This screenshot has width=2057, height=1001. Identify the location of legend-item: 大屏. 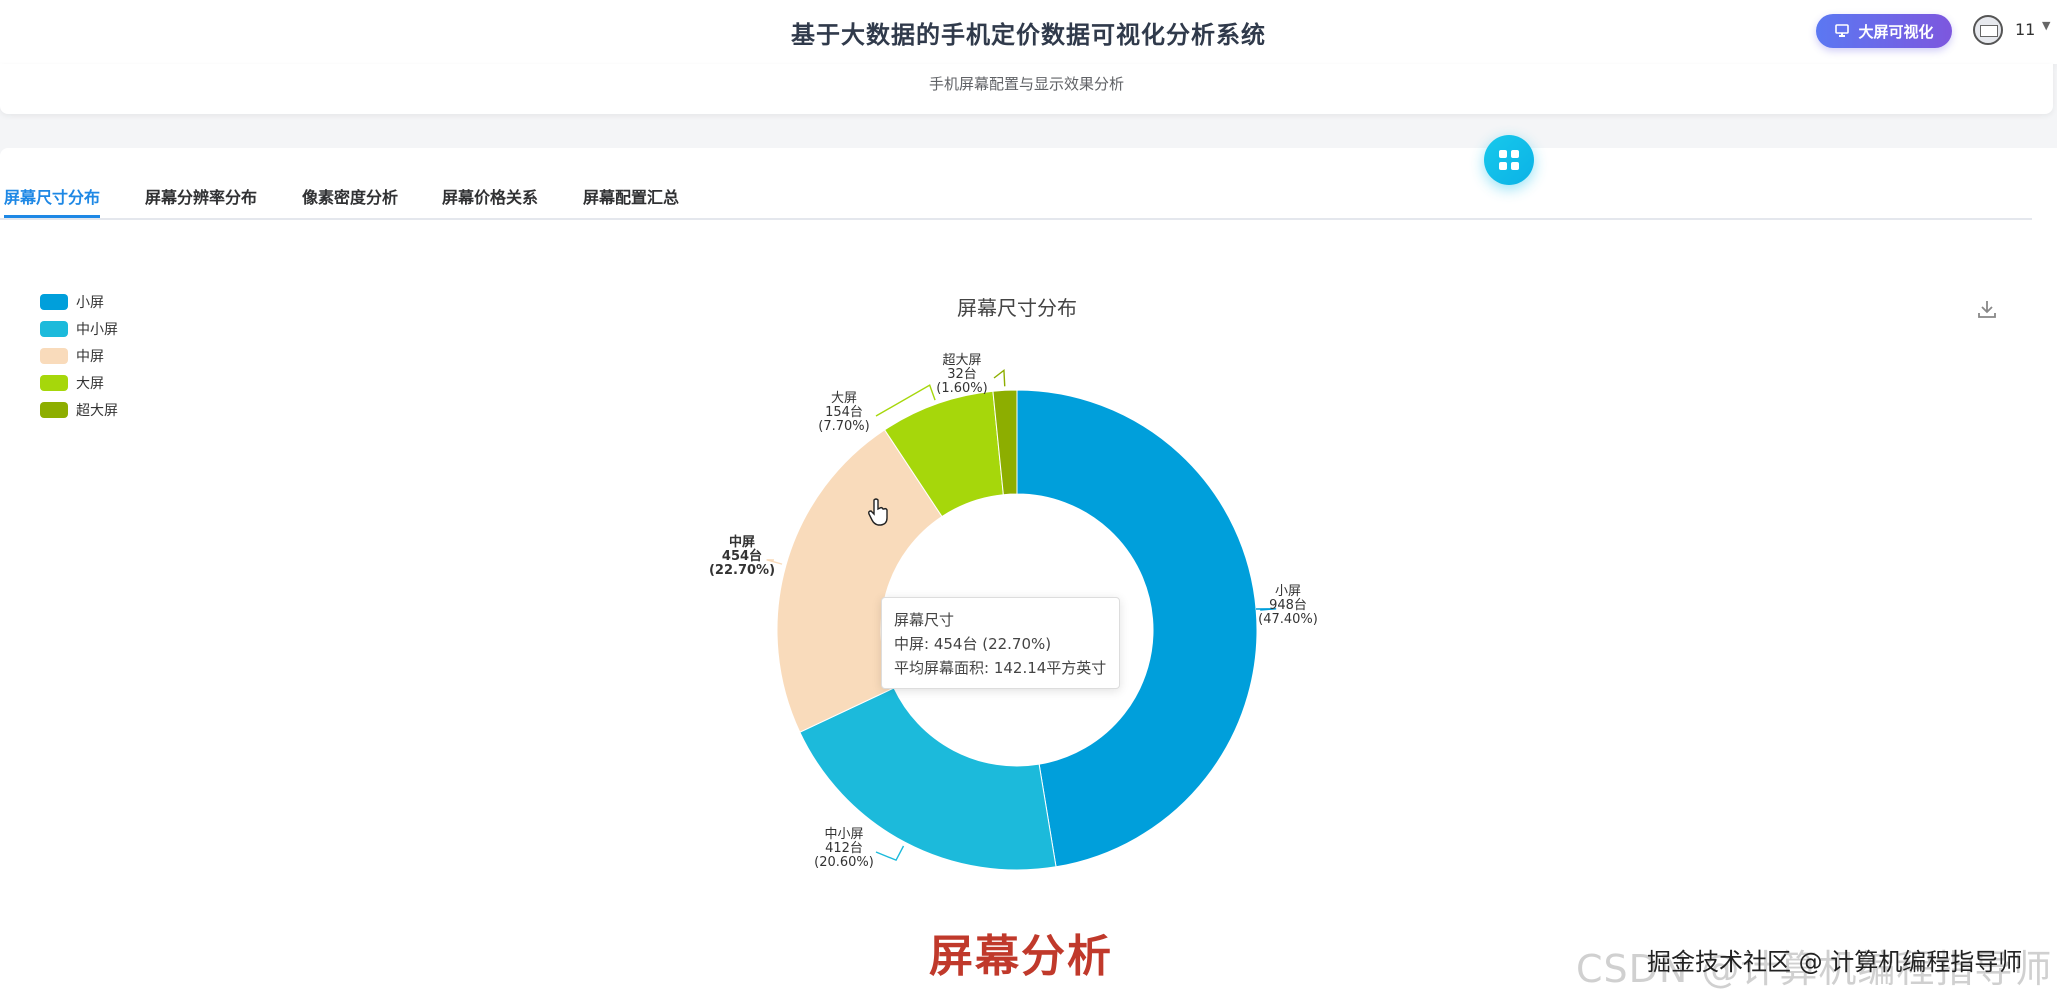
(72, 383).